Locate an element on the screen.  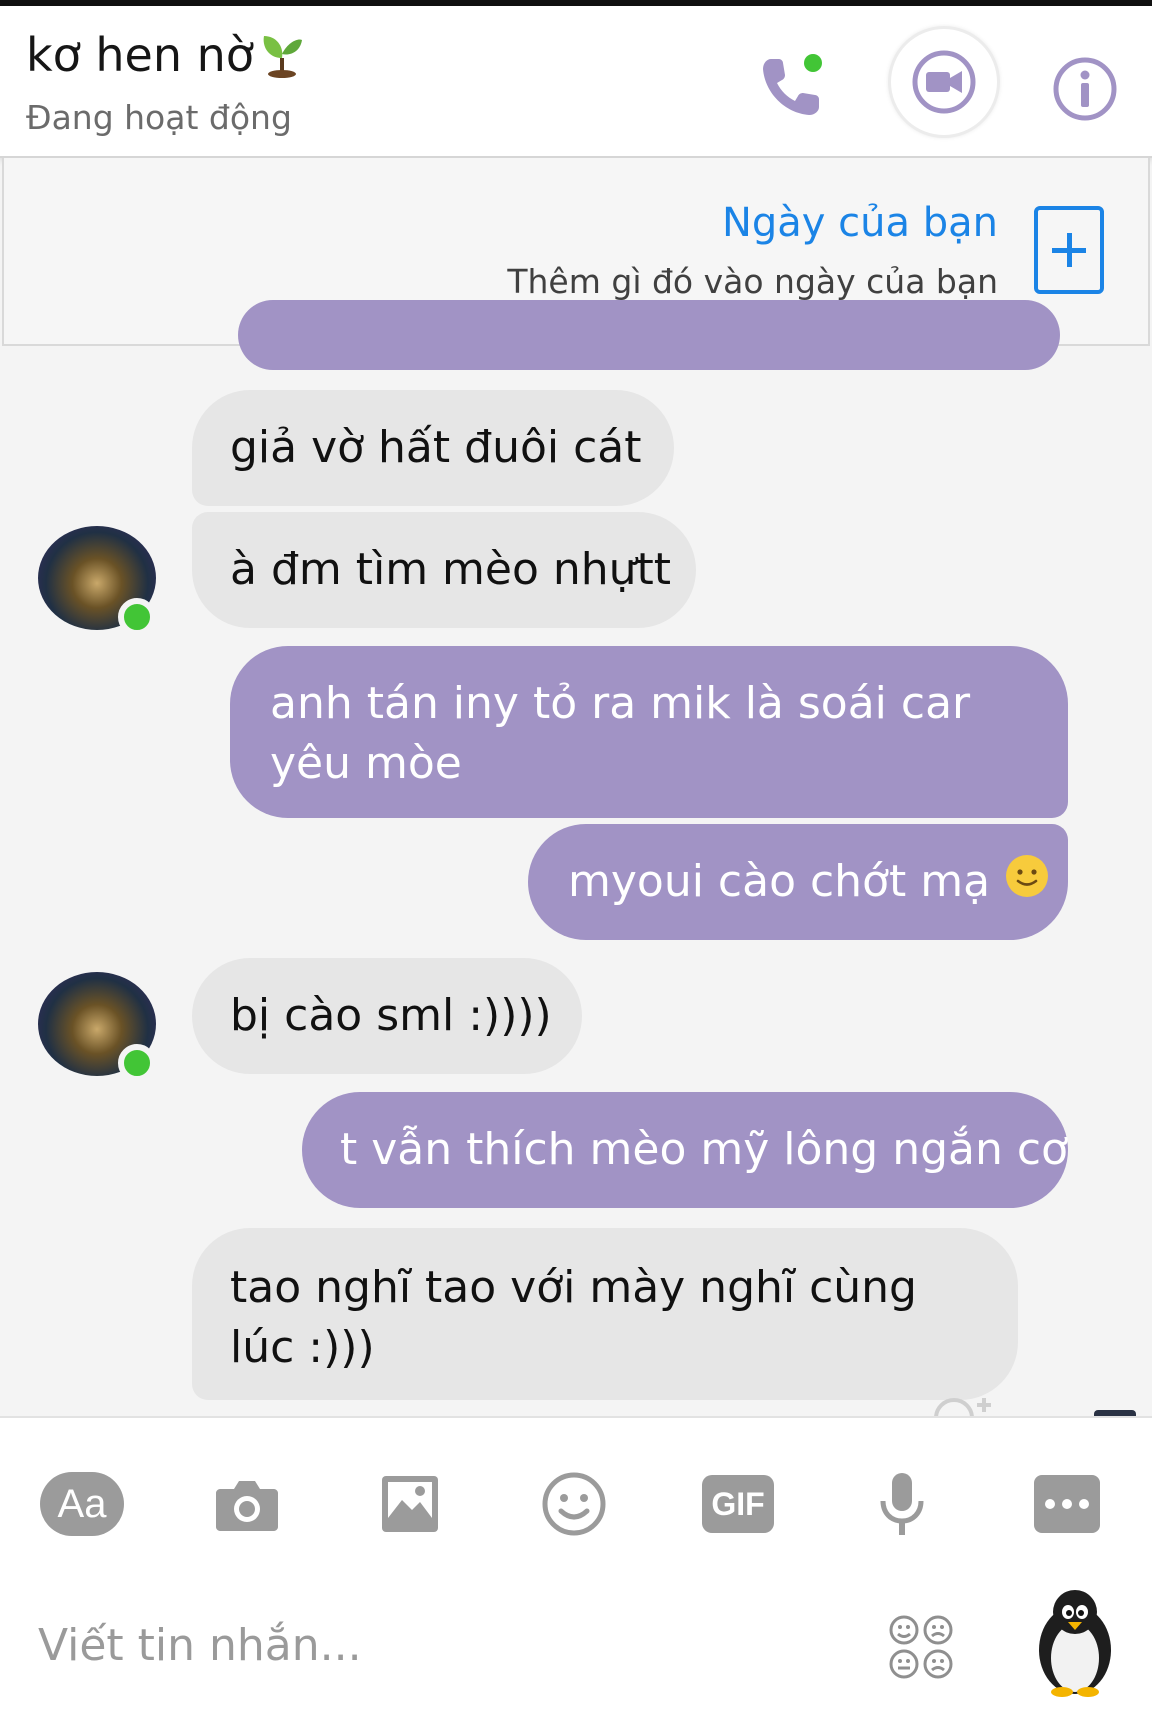
sticker-faces-icon is located at coordinates (921, 1647).